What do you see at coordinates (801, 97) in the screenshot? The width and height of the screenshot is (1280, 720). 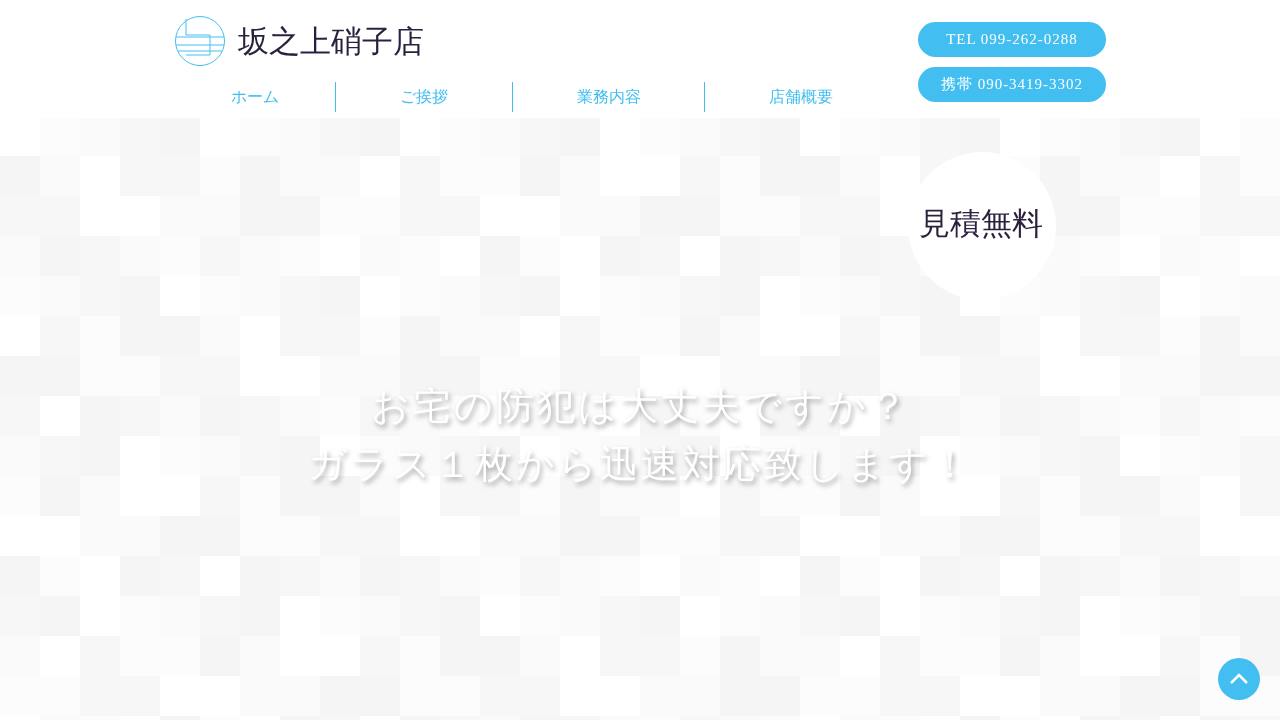 I see `nav-link: 店舗概要` at bounding box center [801, 97].